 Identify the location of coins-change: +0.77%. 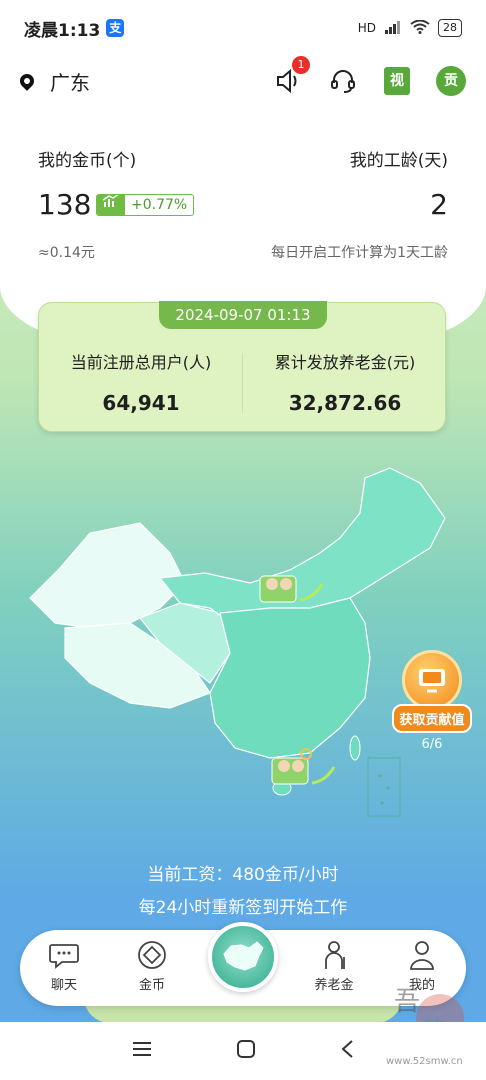
(159, 205).